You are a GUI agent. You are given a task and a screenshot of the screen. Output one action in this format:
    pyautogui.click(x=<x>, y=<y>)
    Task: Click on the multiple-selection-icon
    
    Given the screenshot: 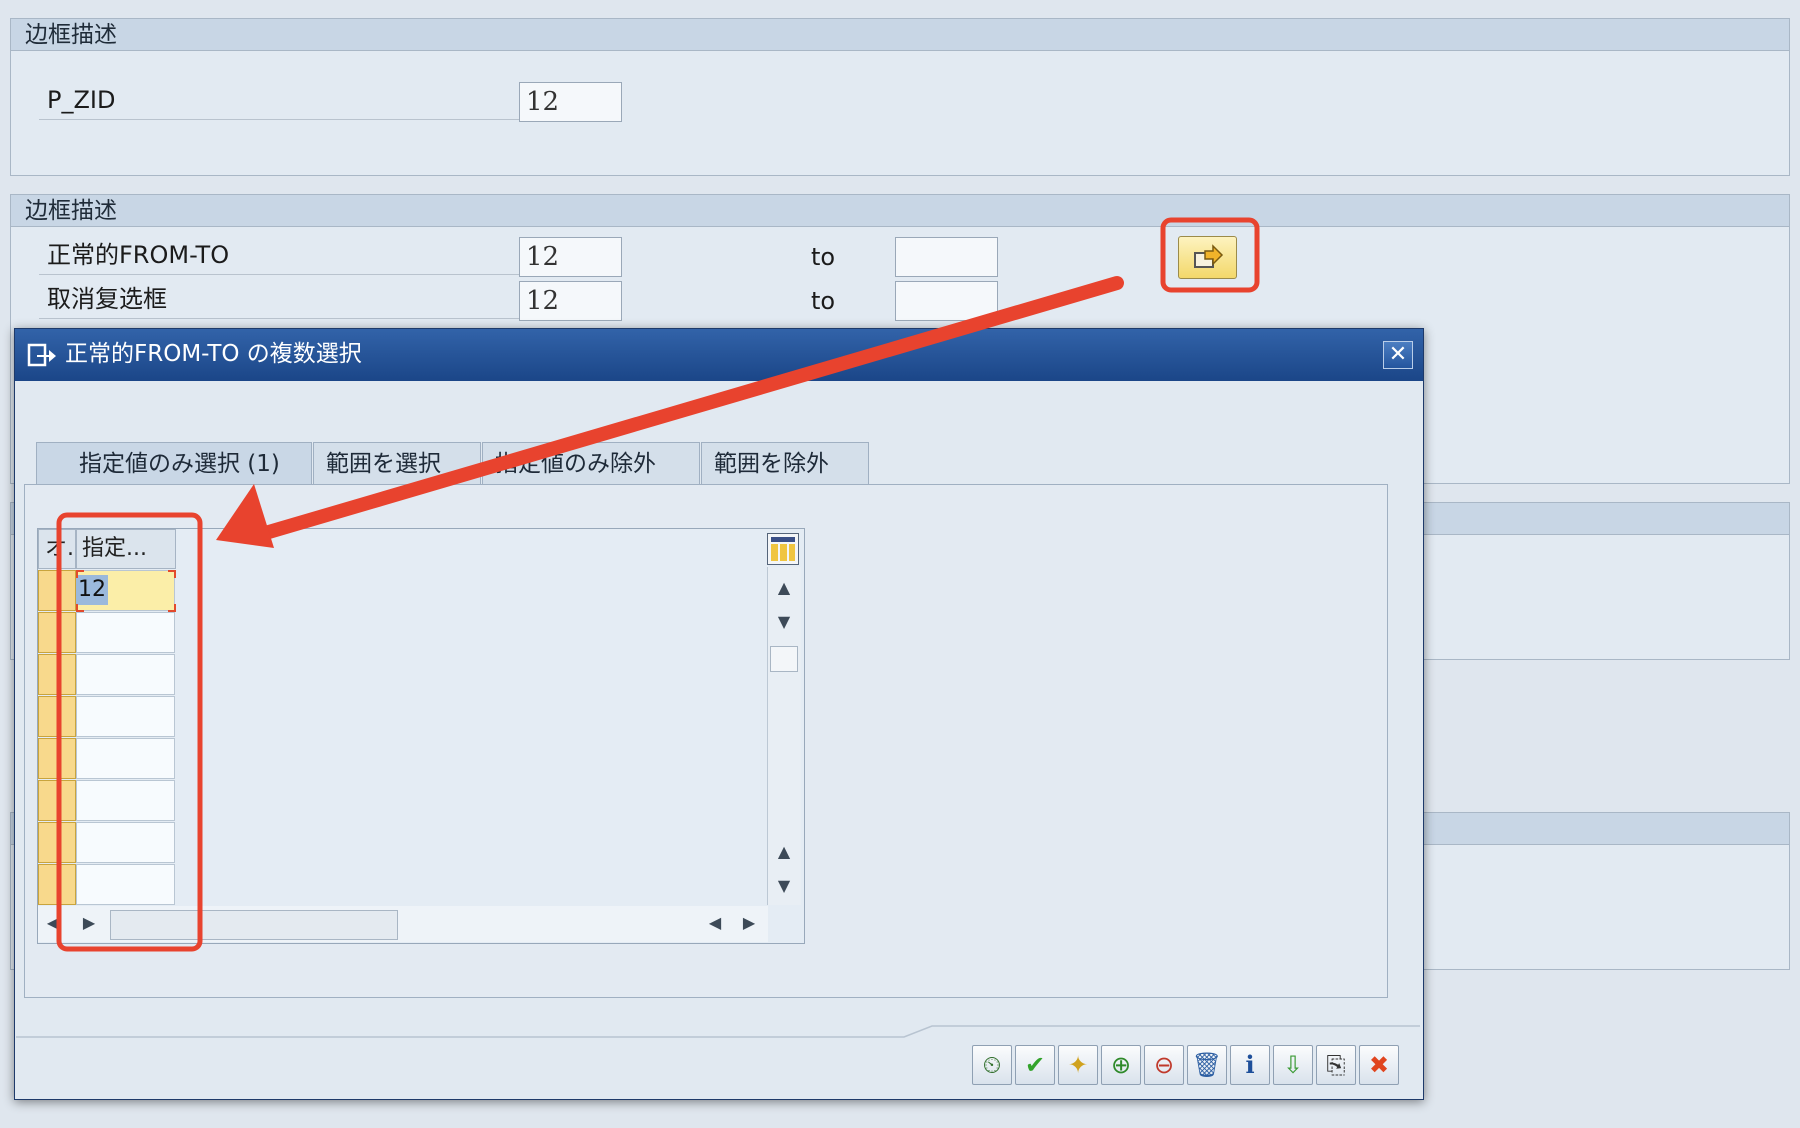 What is the action you would take?
    pyautogui.click(x=41, y=355)
    